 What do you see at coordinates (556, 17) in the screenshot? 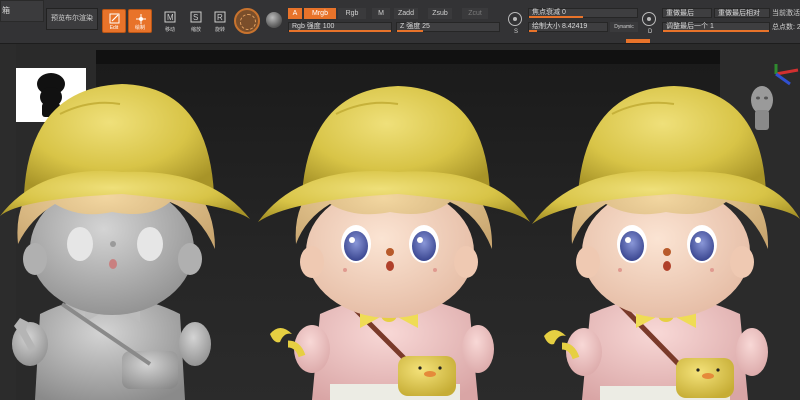
I see `focal-shift-fill` at bounding box center [556, 17].